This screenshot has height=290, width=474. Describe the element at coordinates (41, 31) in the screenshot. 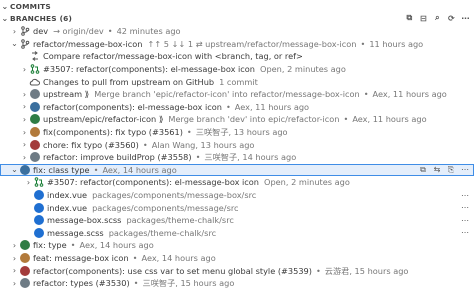

I see `row-label: dev` at that location.